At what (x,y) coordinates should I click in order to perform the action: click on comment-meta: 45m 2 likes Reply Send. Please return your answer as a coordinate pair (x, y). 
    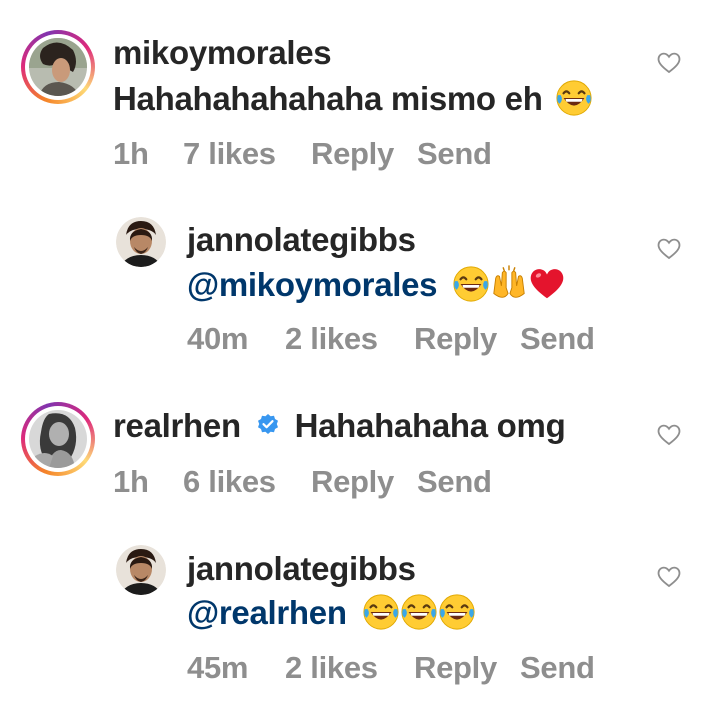
    Looking at the image, I should click on (391, 668).